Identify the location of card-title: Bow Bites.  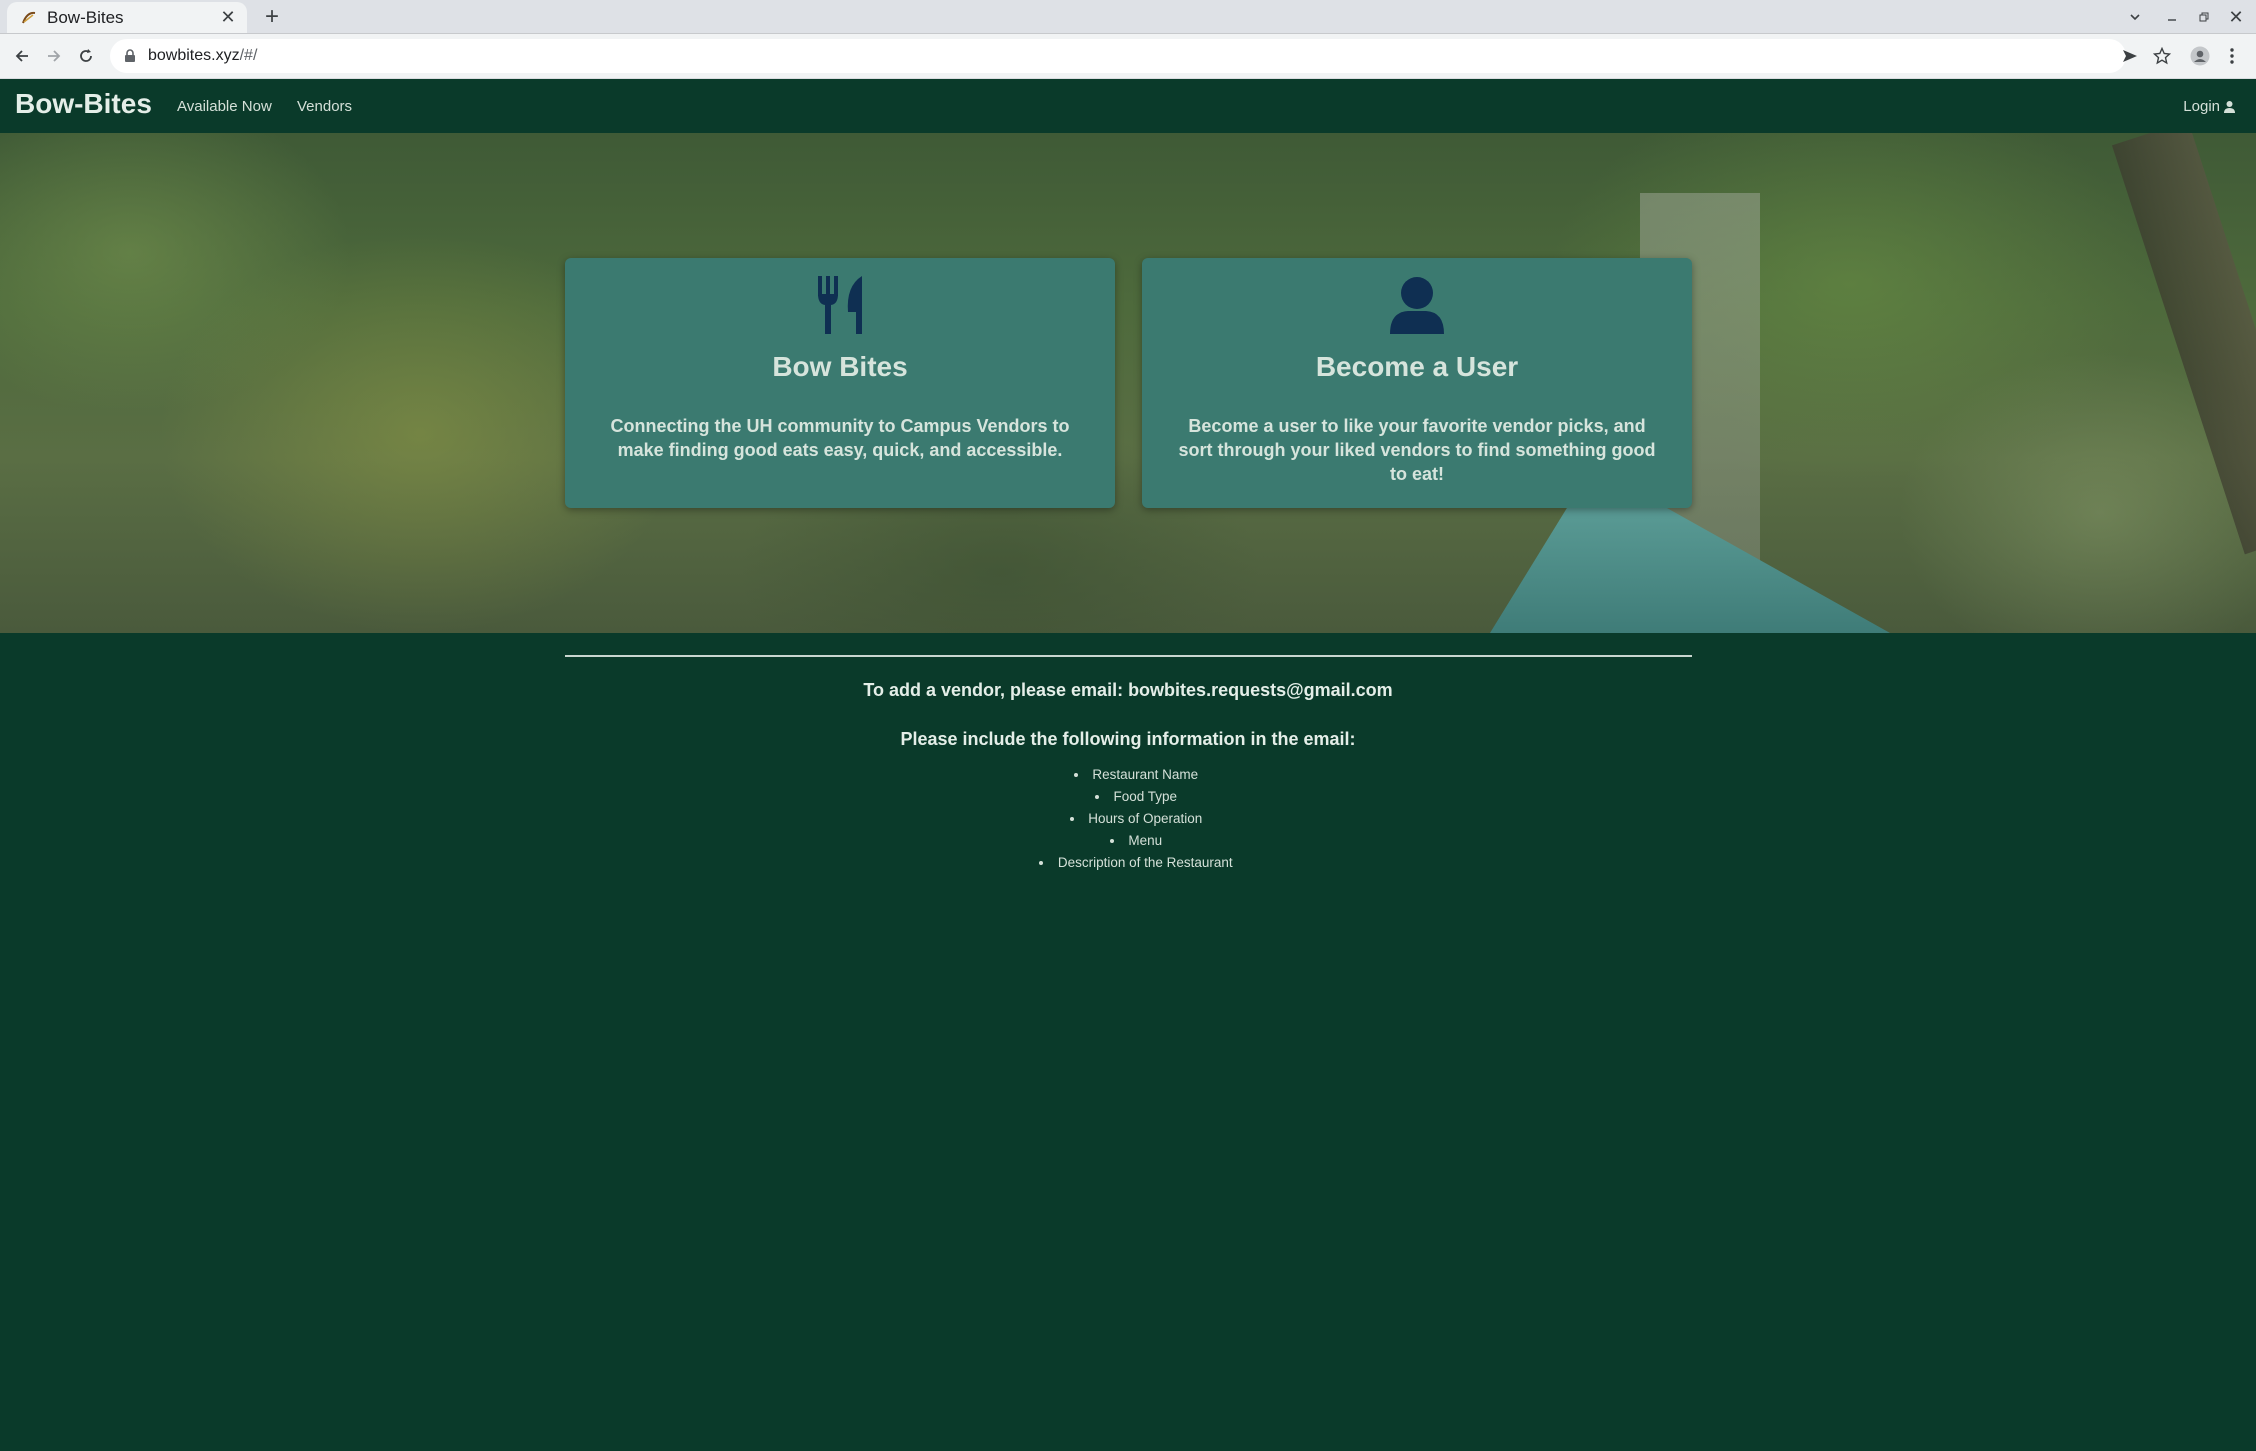
(840, 366).